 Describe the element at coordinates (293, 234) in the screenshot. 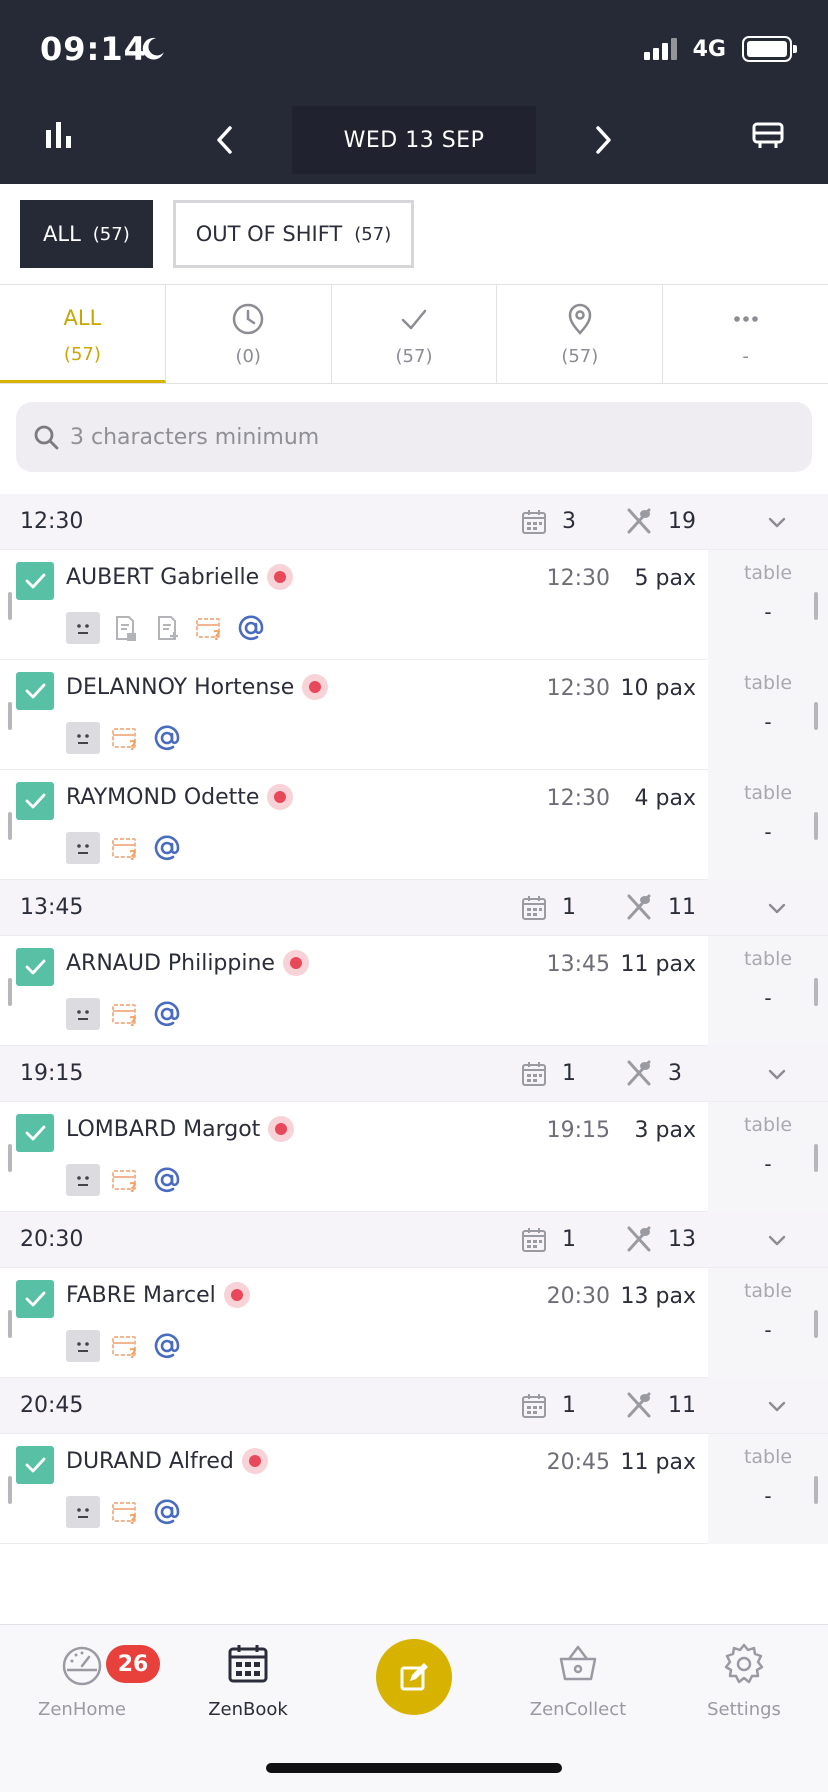

I see `chip-out-of-shift: OUT OF SHIFT (57)` at that location.